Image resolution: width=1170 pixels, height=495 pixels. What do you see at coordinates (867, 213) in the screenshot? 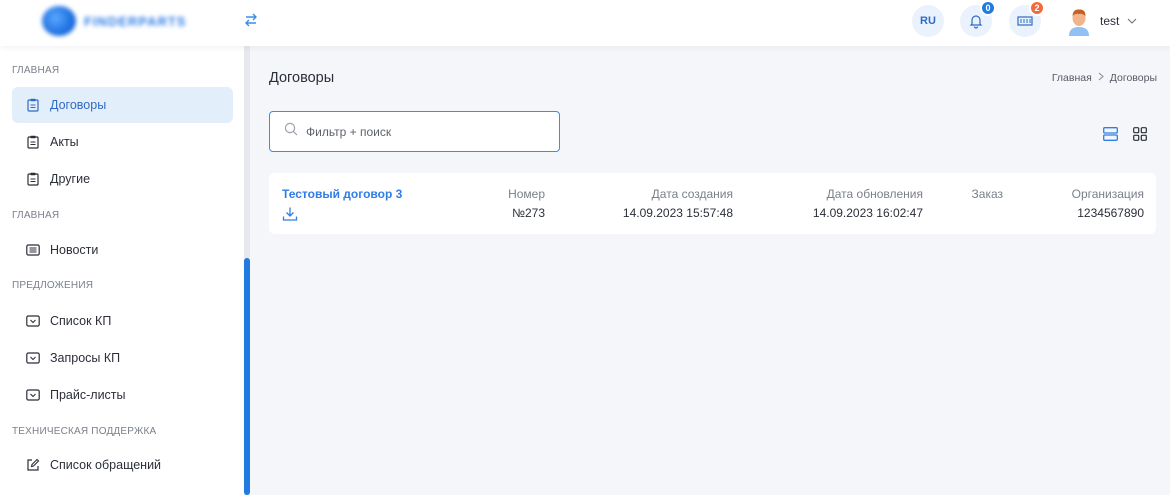
I see `column-value-updated: 14.09.2023 16:02:47` at bounding box center [867, 213].